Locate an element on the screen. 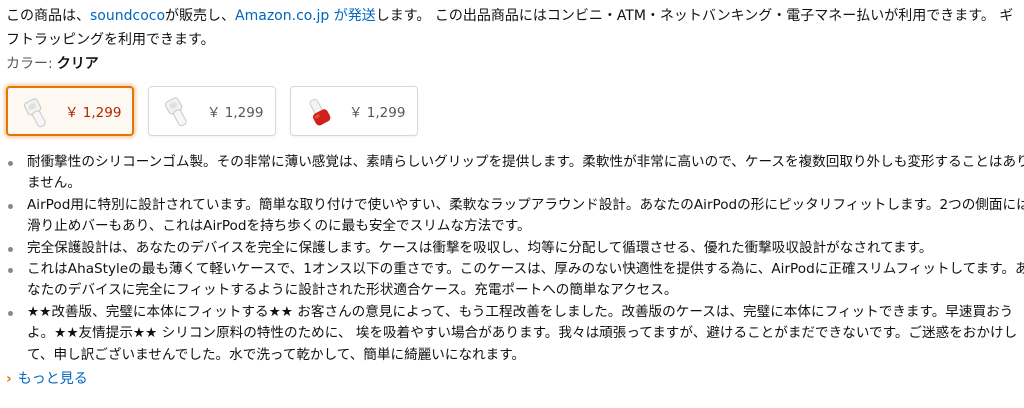 The width and height of the screenshot is (1024, 408). seller-prefix: この商品は、 is located at coordinates (48, 16).